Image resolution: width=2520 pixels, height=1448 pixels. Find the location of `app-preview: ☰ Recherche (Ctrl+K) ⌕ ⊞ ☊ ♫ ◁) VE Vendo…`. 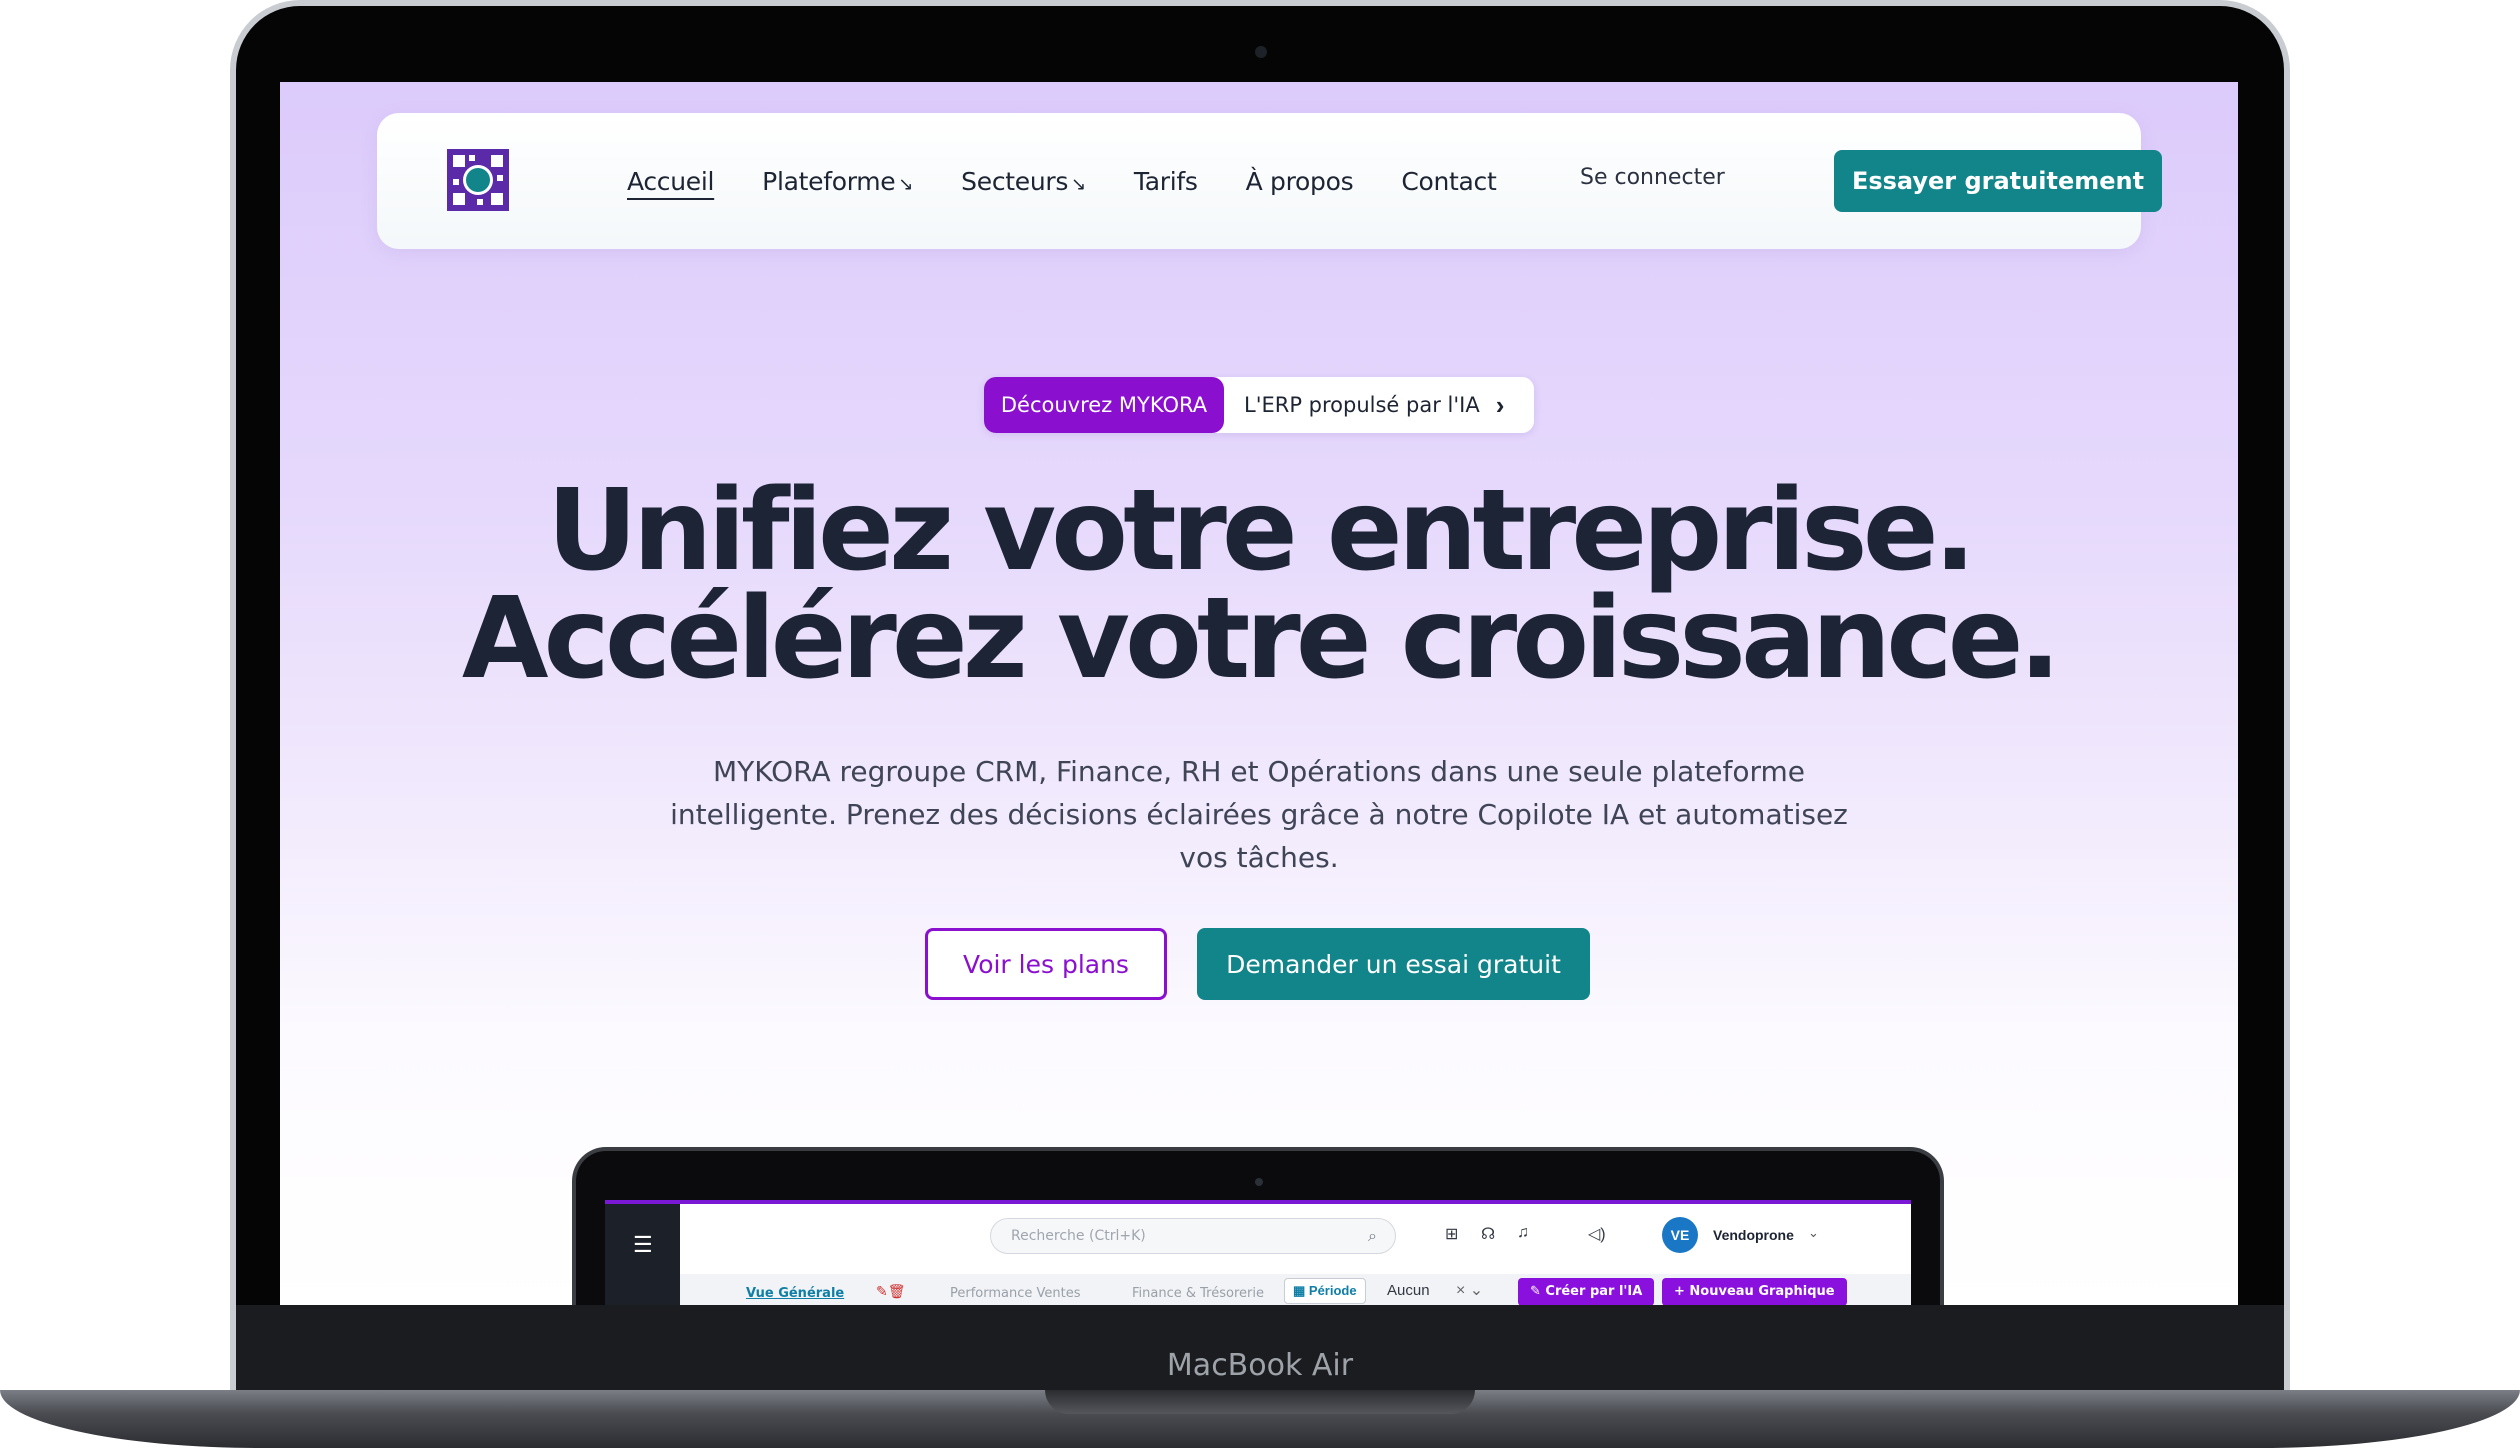

app-preview: ☰ Recherche (Ctrl+K) ⌕ ⊞ ☊ ♫ ◁) VE Vendo… is located at coordinates (1258, 1252).